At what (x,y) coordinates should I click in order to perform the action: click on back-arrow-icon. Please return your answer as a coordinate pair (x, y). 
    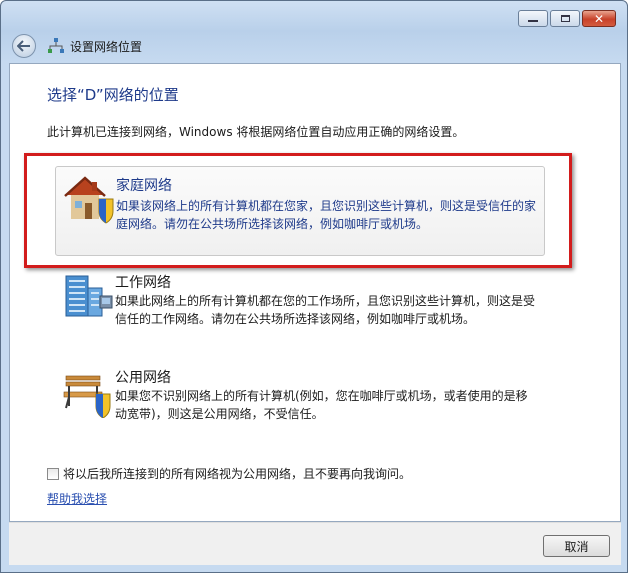
    Looking at the image, I should click on (23, 46).